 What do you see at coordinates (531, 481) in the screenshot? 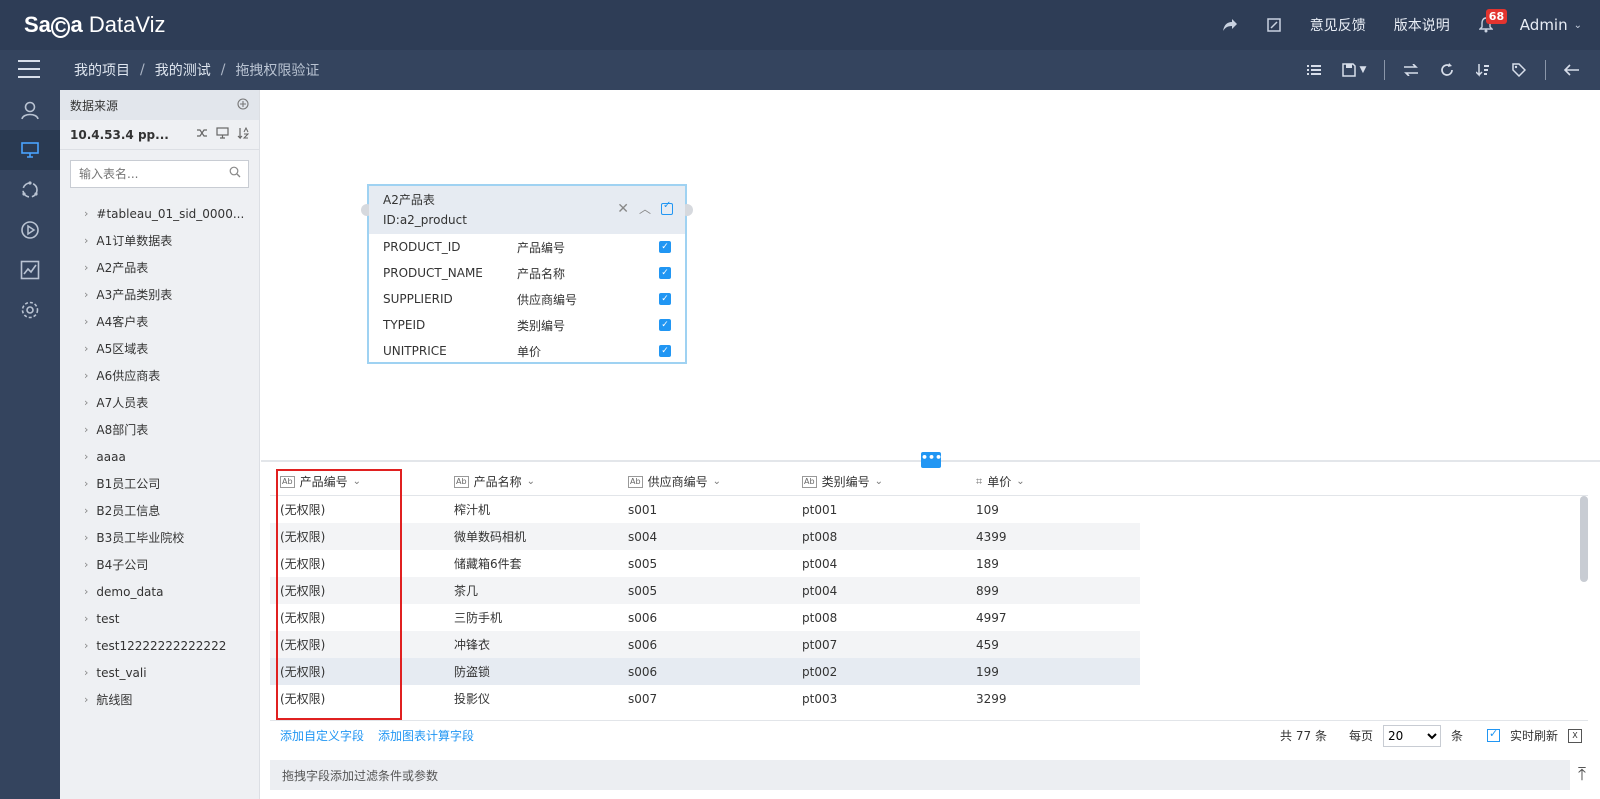
I see `column-header: Ab 产品名称 ⌄` at bounding box center [531, 481].